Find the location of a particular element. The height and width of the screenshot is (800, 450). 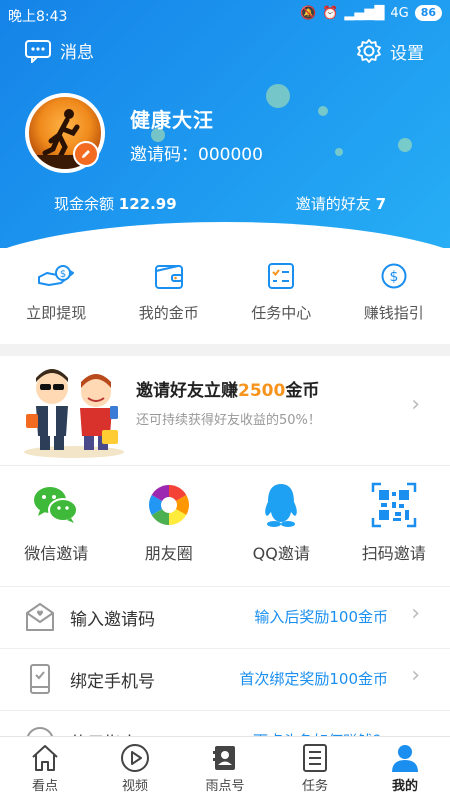

share-wechat: 微信邀请 is located at coordinates (56, 528).